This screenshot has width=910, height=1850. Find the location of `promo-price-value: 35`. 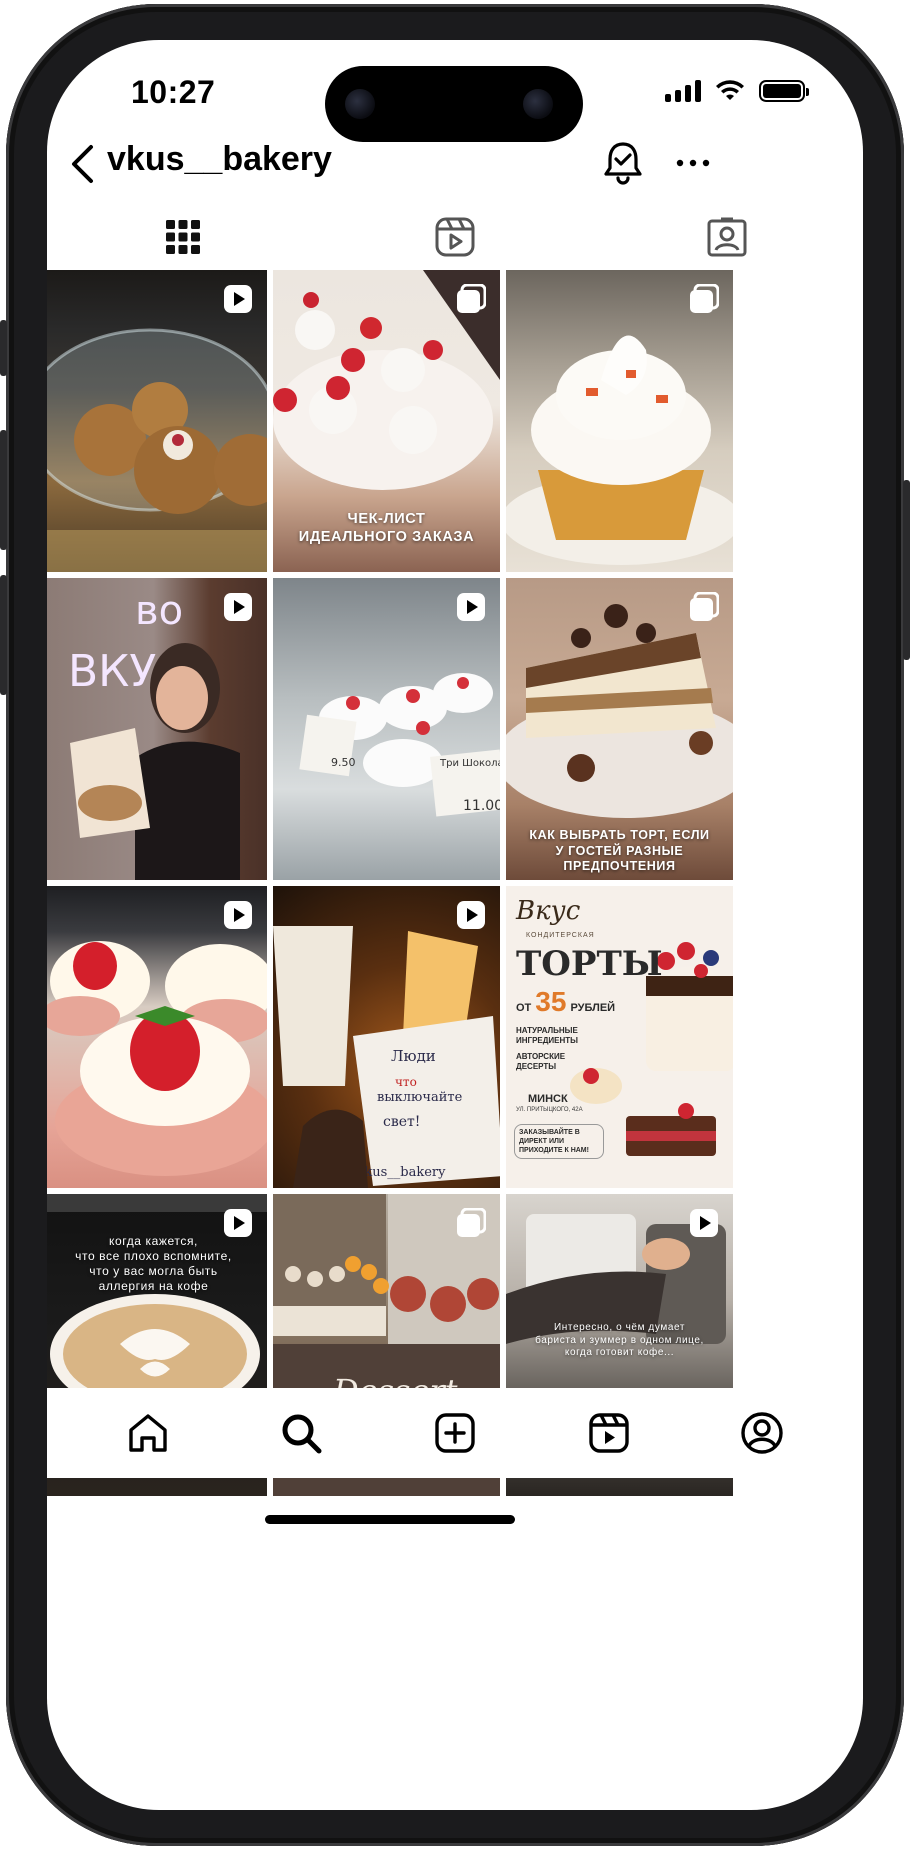

promo-price-value: 35 is located at coordinates (551, 1001).